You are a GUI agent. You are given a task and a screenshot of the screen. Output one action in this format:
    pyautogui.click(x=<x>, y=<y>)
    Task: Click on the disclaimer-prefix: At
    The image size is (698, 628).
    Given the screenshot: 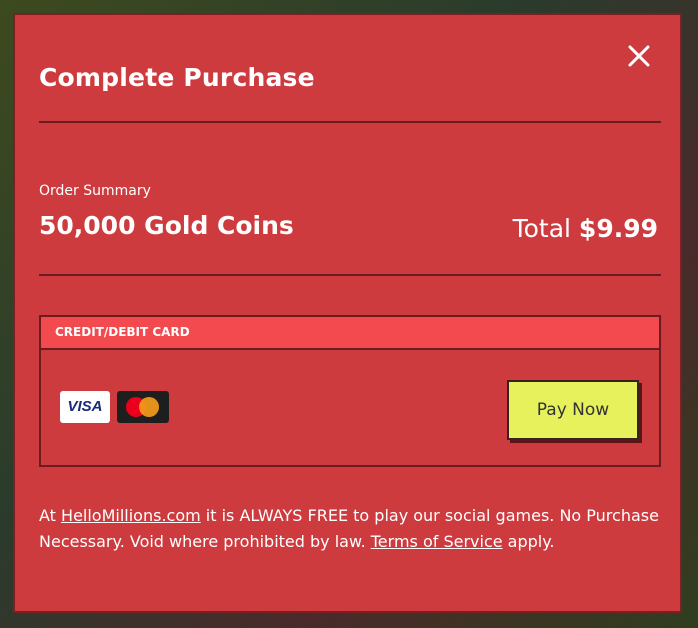 What is the action you would take?
    pyautogui.click(x=50, y=515)
    